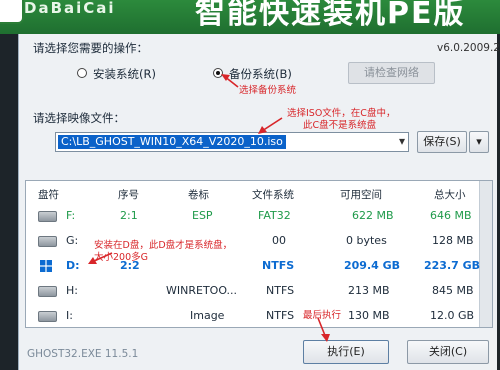  Describe the element at coordinates (128, 194) in the screenshot. I see `col-header-index: 序号` at that location.